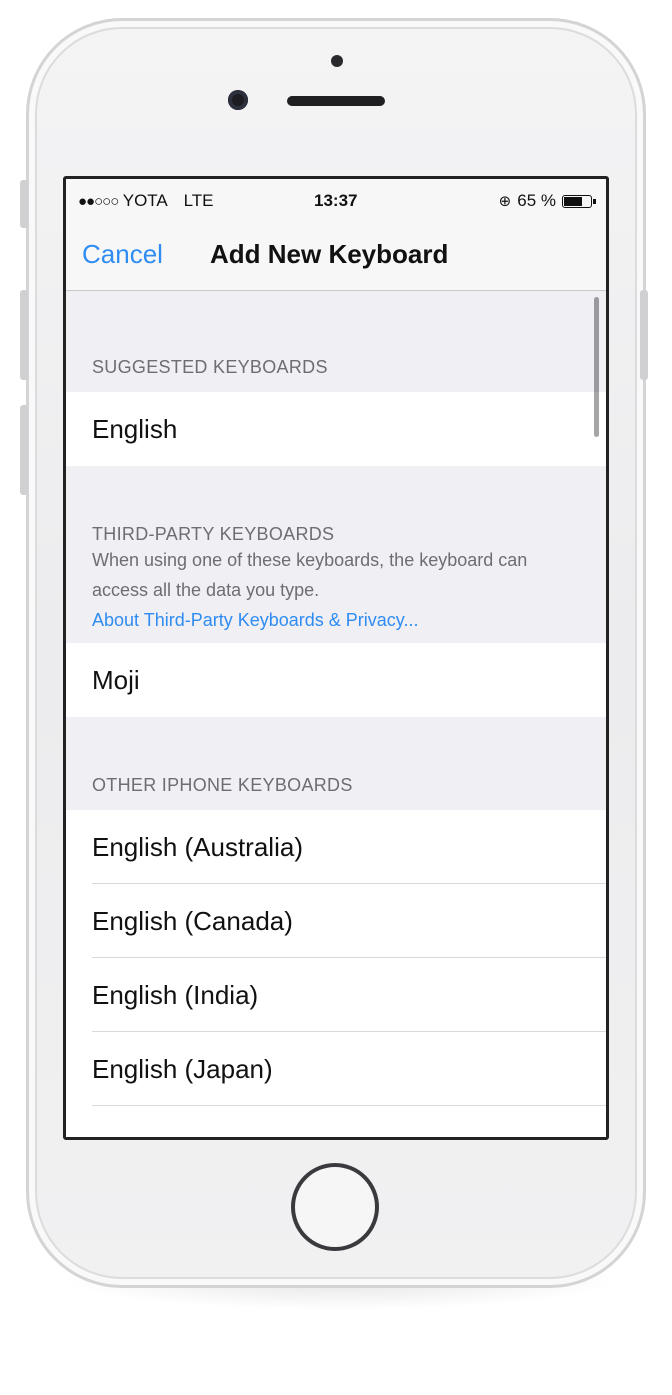 This screenshot has width=672, height=1395. I want to click on list-item: English, so click(336, 429).